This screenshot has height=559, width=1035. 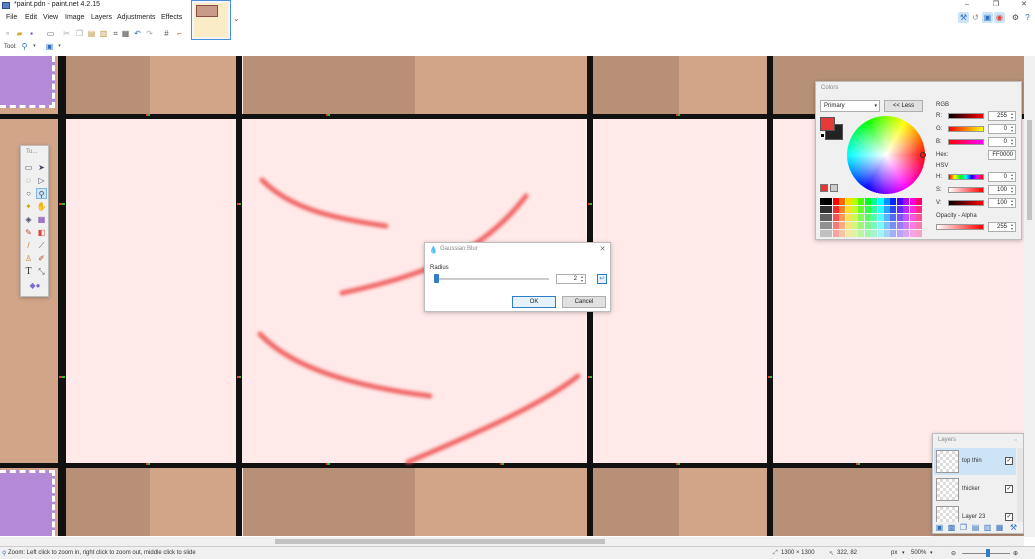 I want to click on ok-button: OK, so click(x=534, y=302).